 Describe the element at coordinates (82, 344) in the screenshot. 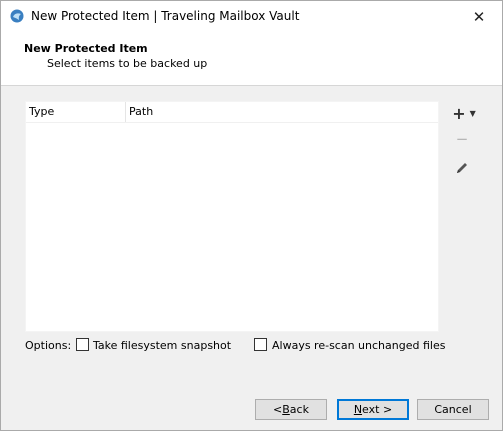

I see `snapshot-checkbox` at that location.